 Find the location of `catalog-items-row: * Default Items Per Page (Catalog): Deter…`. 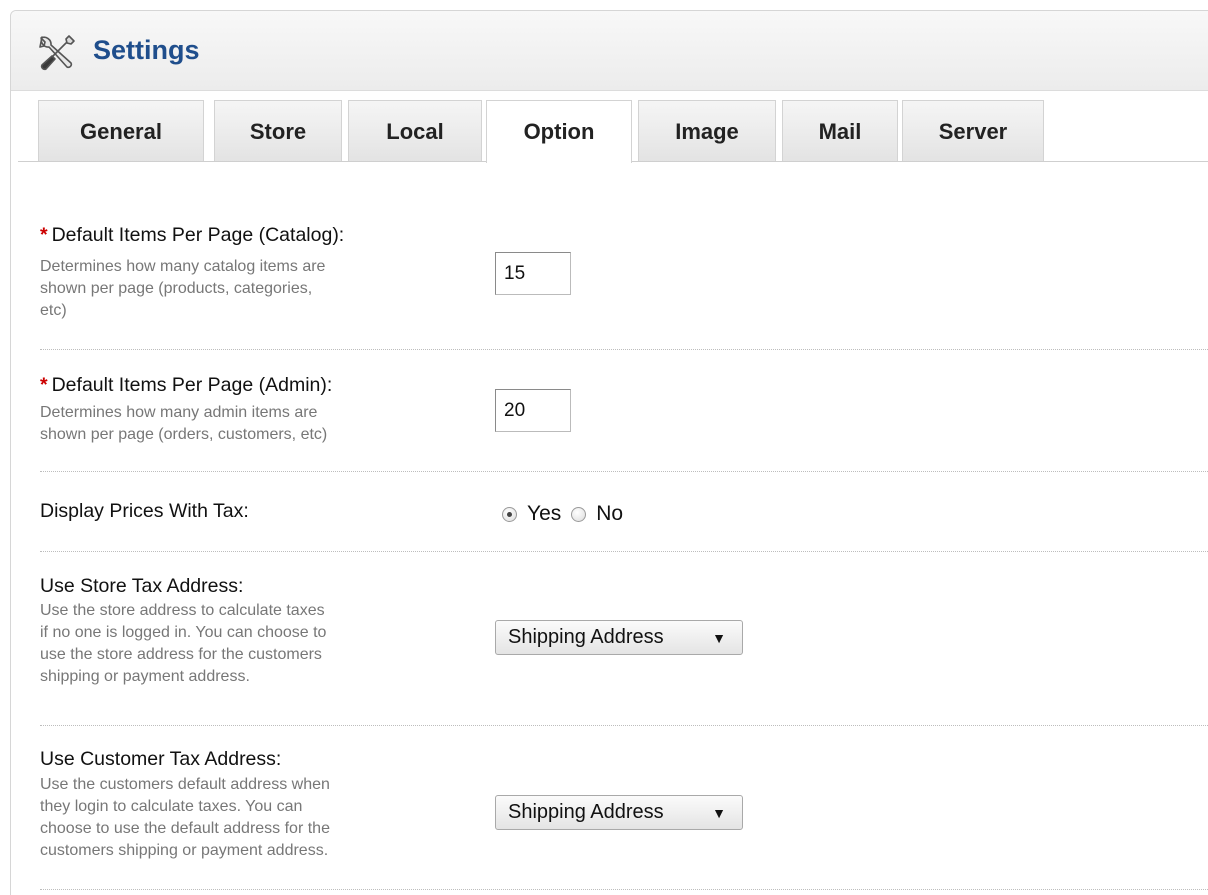

catalog-items-row: * Default Items Per Page (Catalog): Deter… is located at coordinates (624, 286).